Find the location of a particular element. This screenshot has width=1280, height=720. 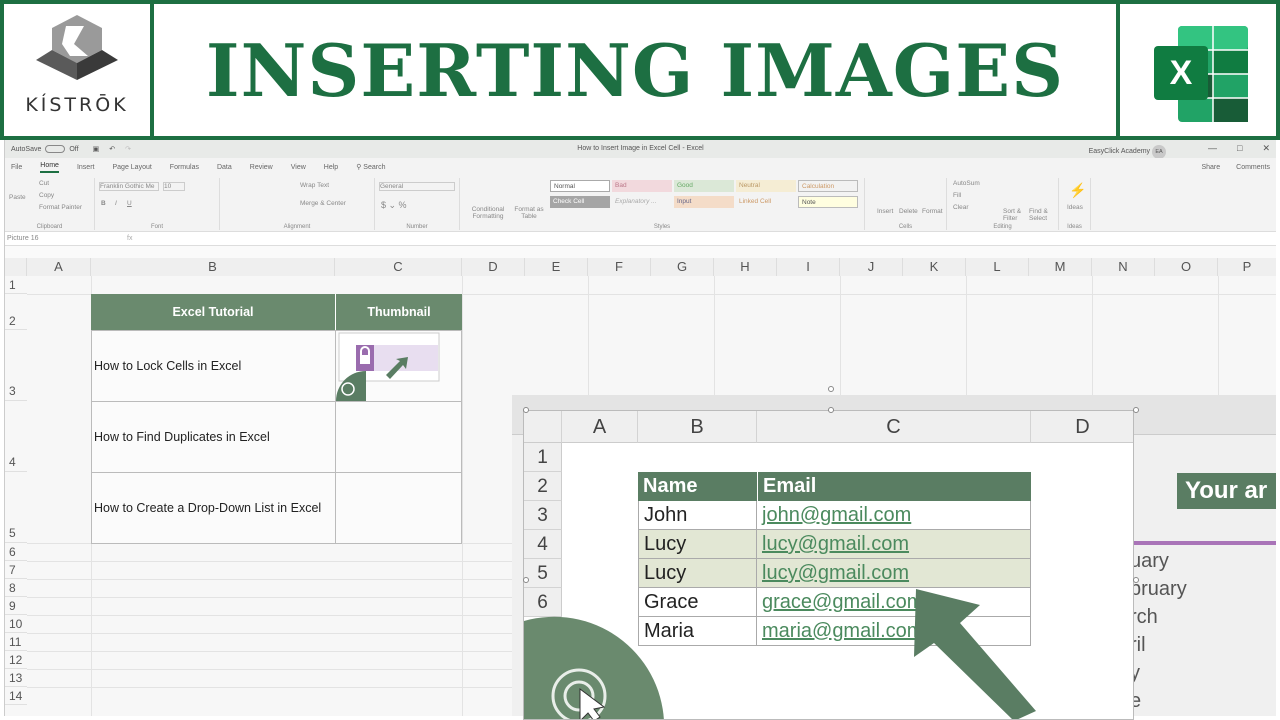

tab-file: File is located at coordinates (16, 167).